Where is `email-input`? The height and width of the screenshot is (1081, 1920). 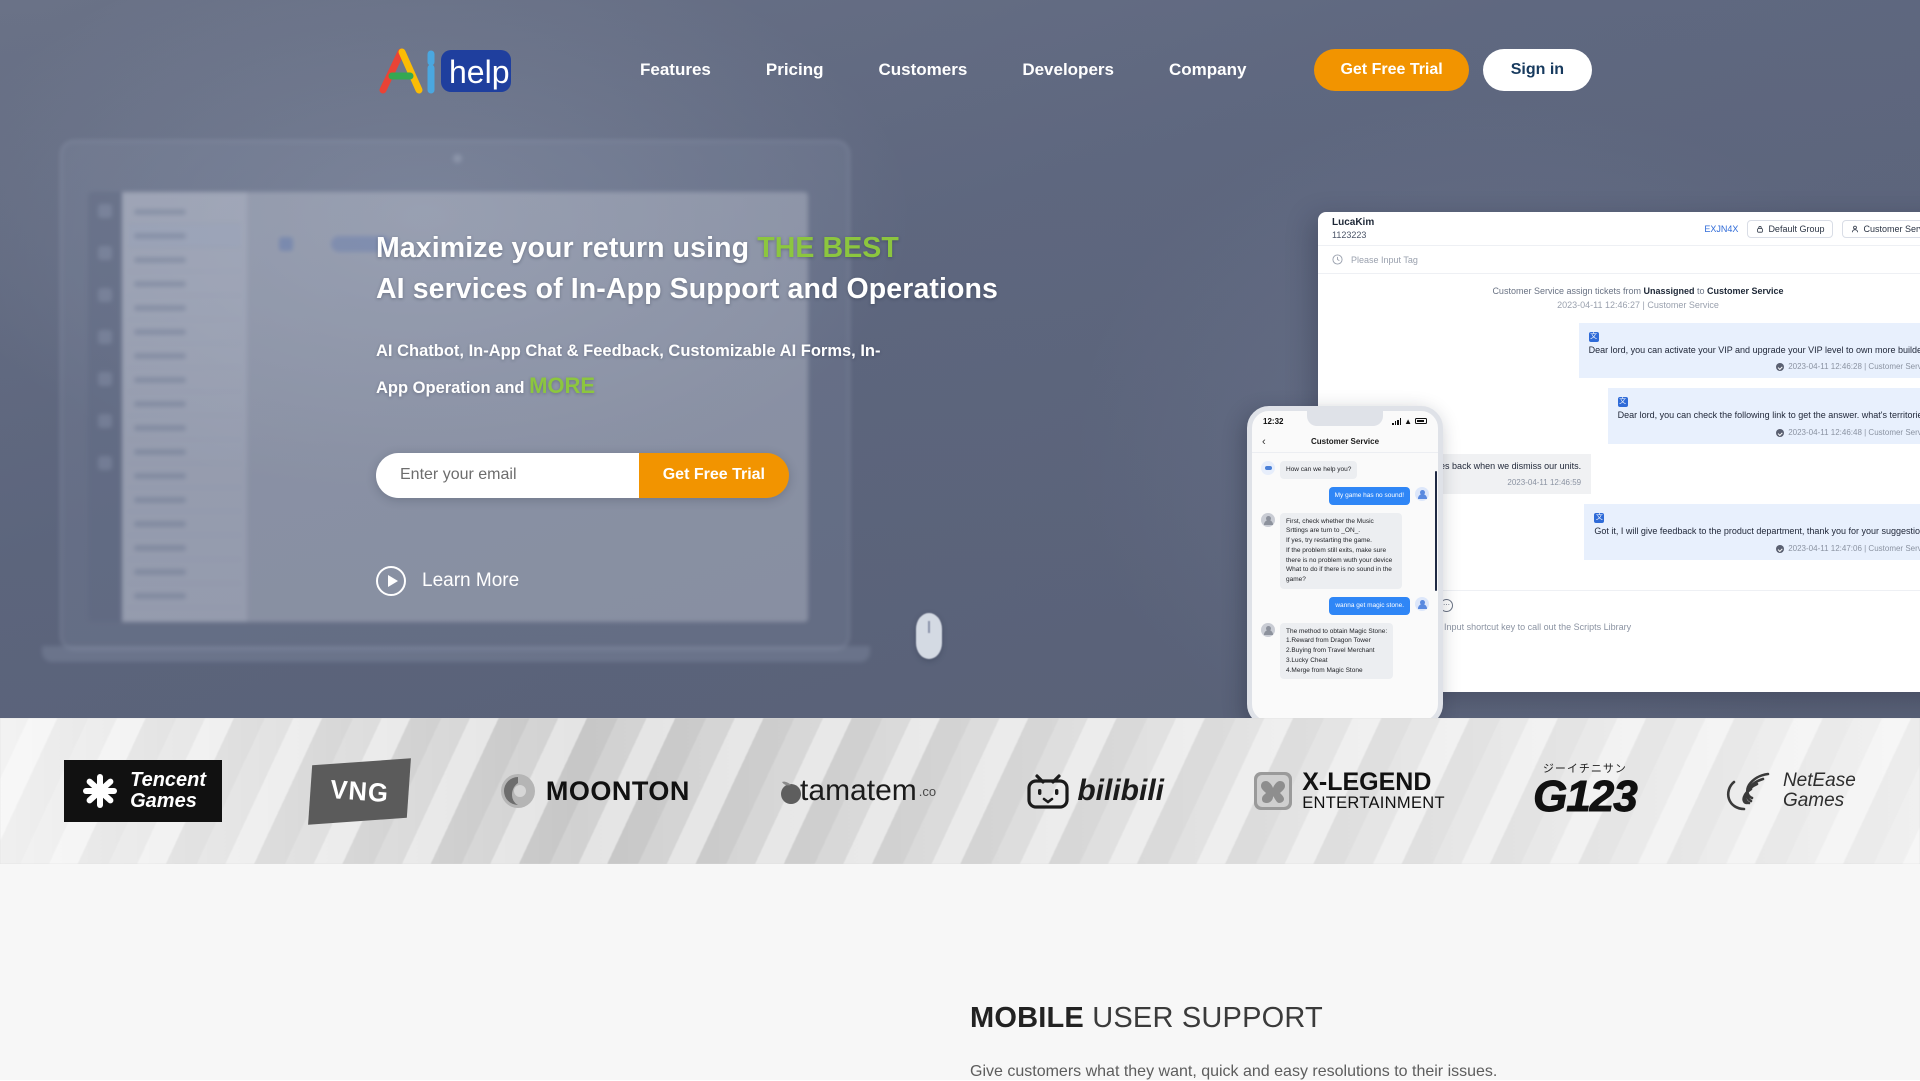 email-input is located at coordinates (507, 475).